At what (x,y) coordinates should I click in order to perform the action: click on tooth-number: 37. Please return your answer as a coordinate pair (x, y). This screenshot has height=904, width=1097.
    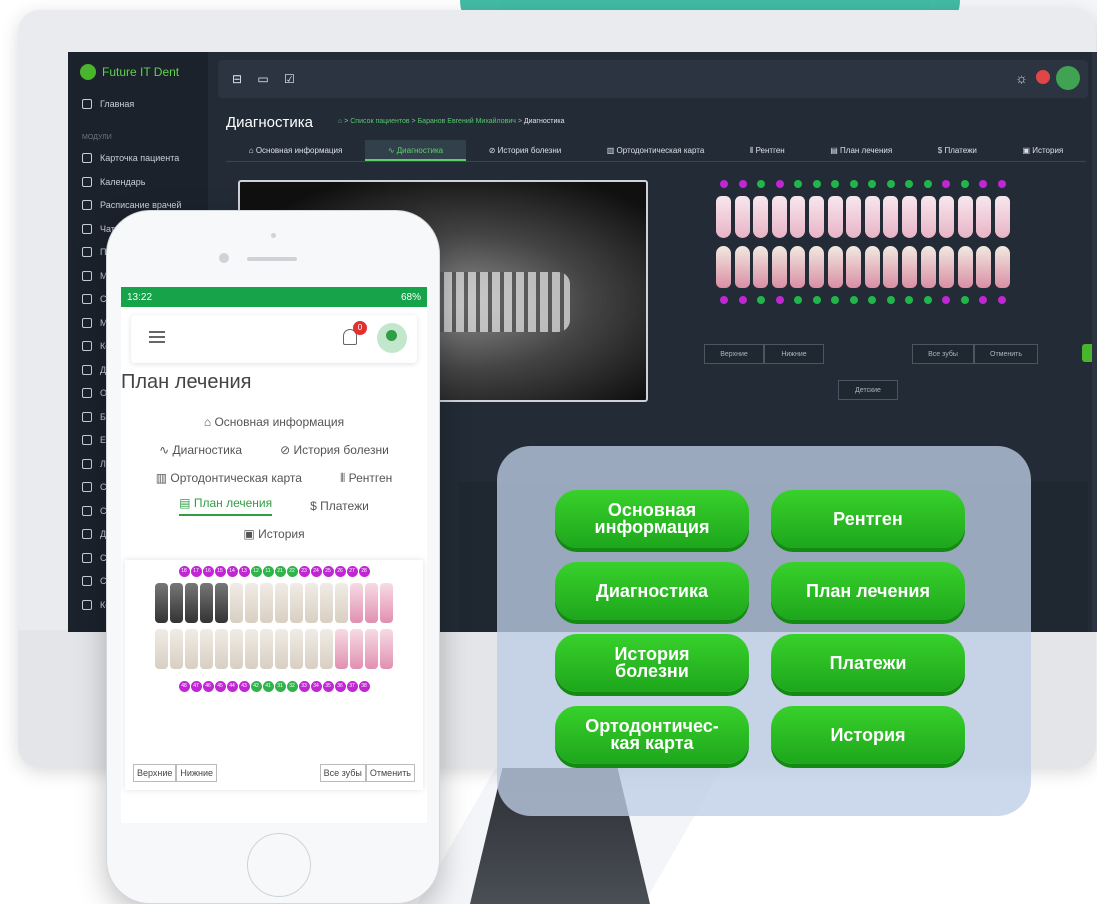
    Looking at the image, I should click on (352, 686).